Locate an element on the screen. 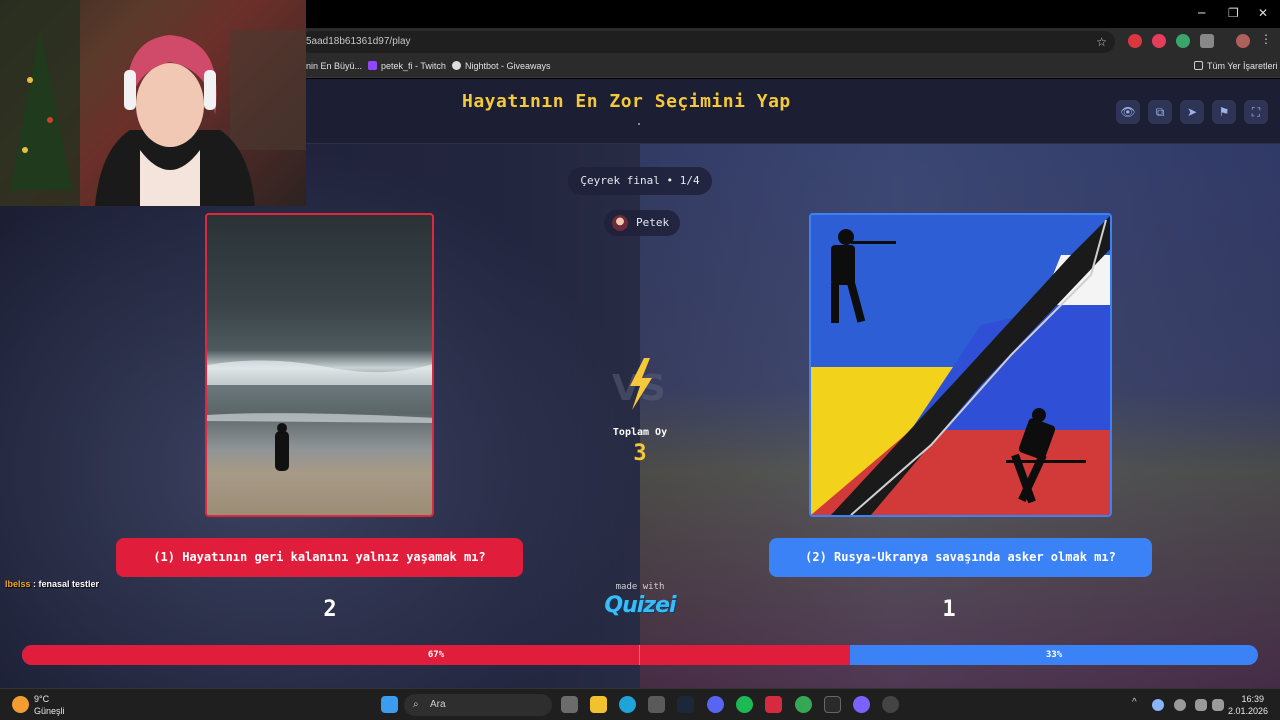  option-2-image is located at coordinates (960, 365).